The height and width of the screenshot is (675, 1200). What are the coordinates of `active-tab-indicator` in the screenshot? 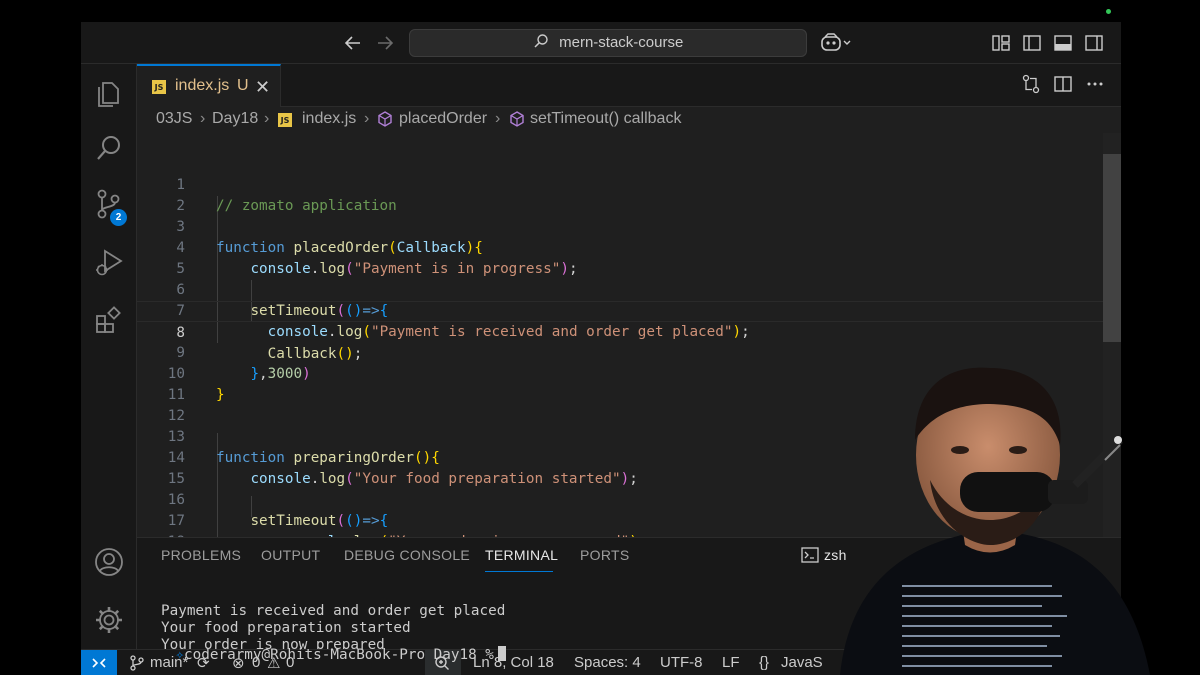 It's located at (519, 571).